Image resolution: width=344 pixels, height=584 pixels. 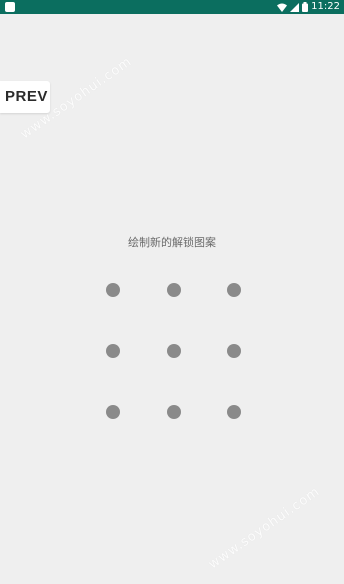 What do you see at coordinates (264, 528) in the screenshot?
I see `watermark-text: www.soyohui.com` at bounding box center [264, 528].